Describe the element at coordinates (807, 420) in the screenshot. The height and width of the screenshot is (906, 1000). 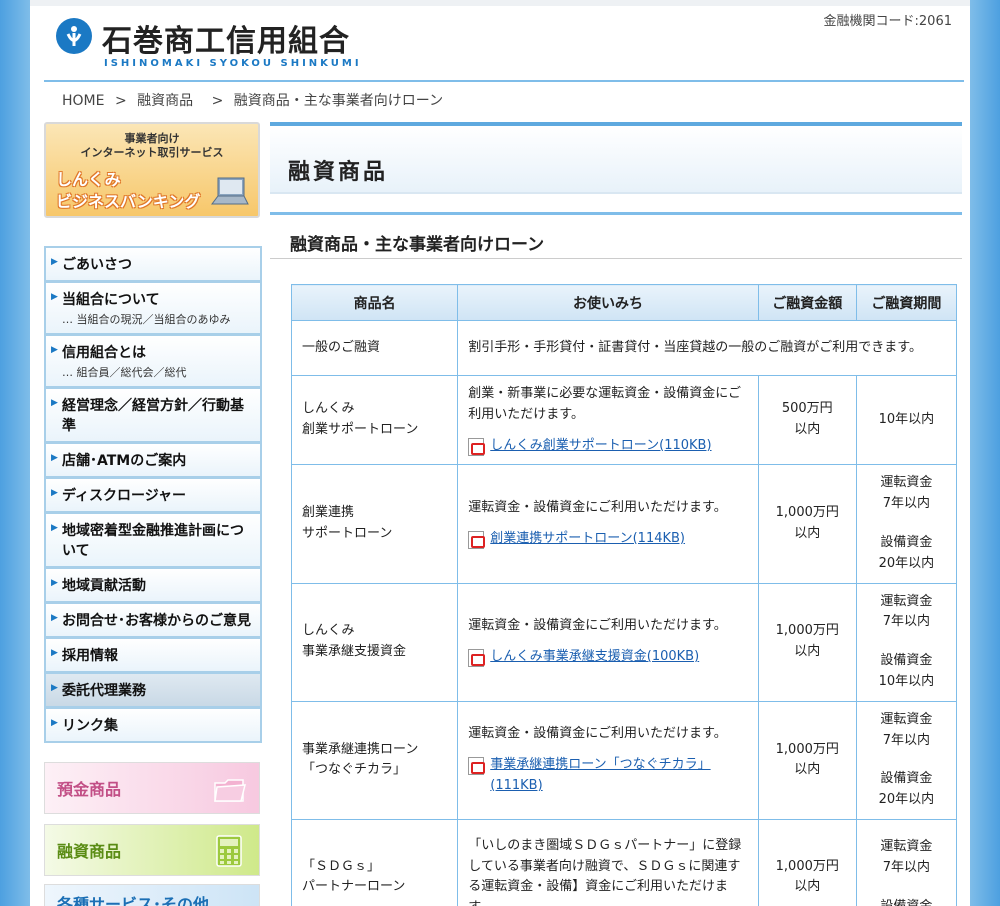
I see `amount-cell: 500万円以内` at that location.